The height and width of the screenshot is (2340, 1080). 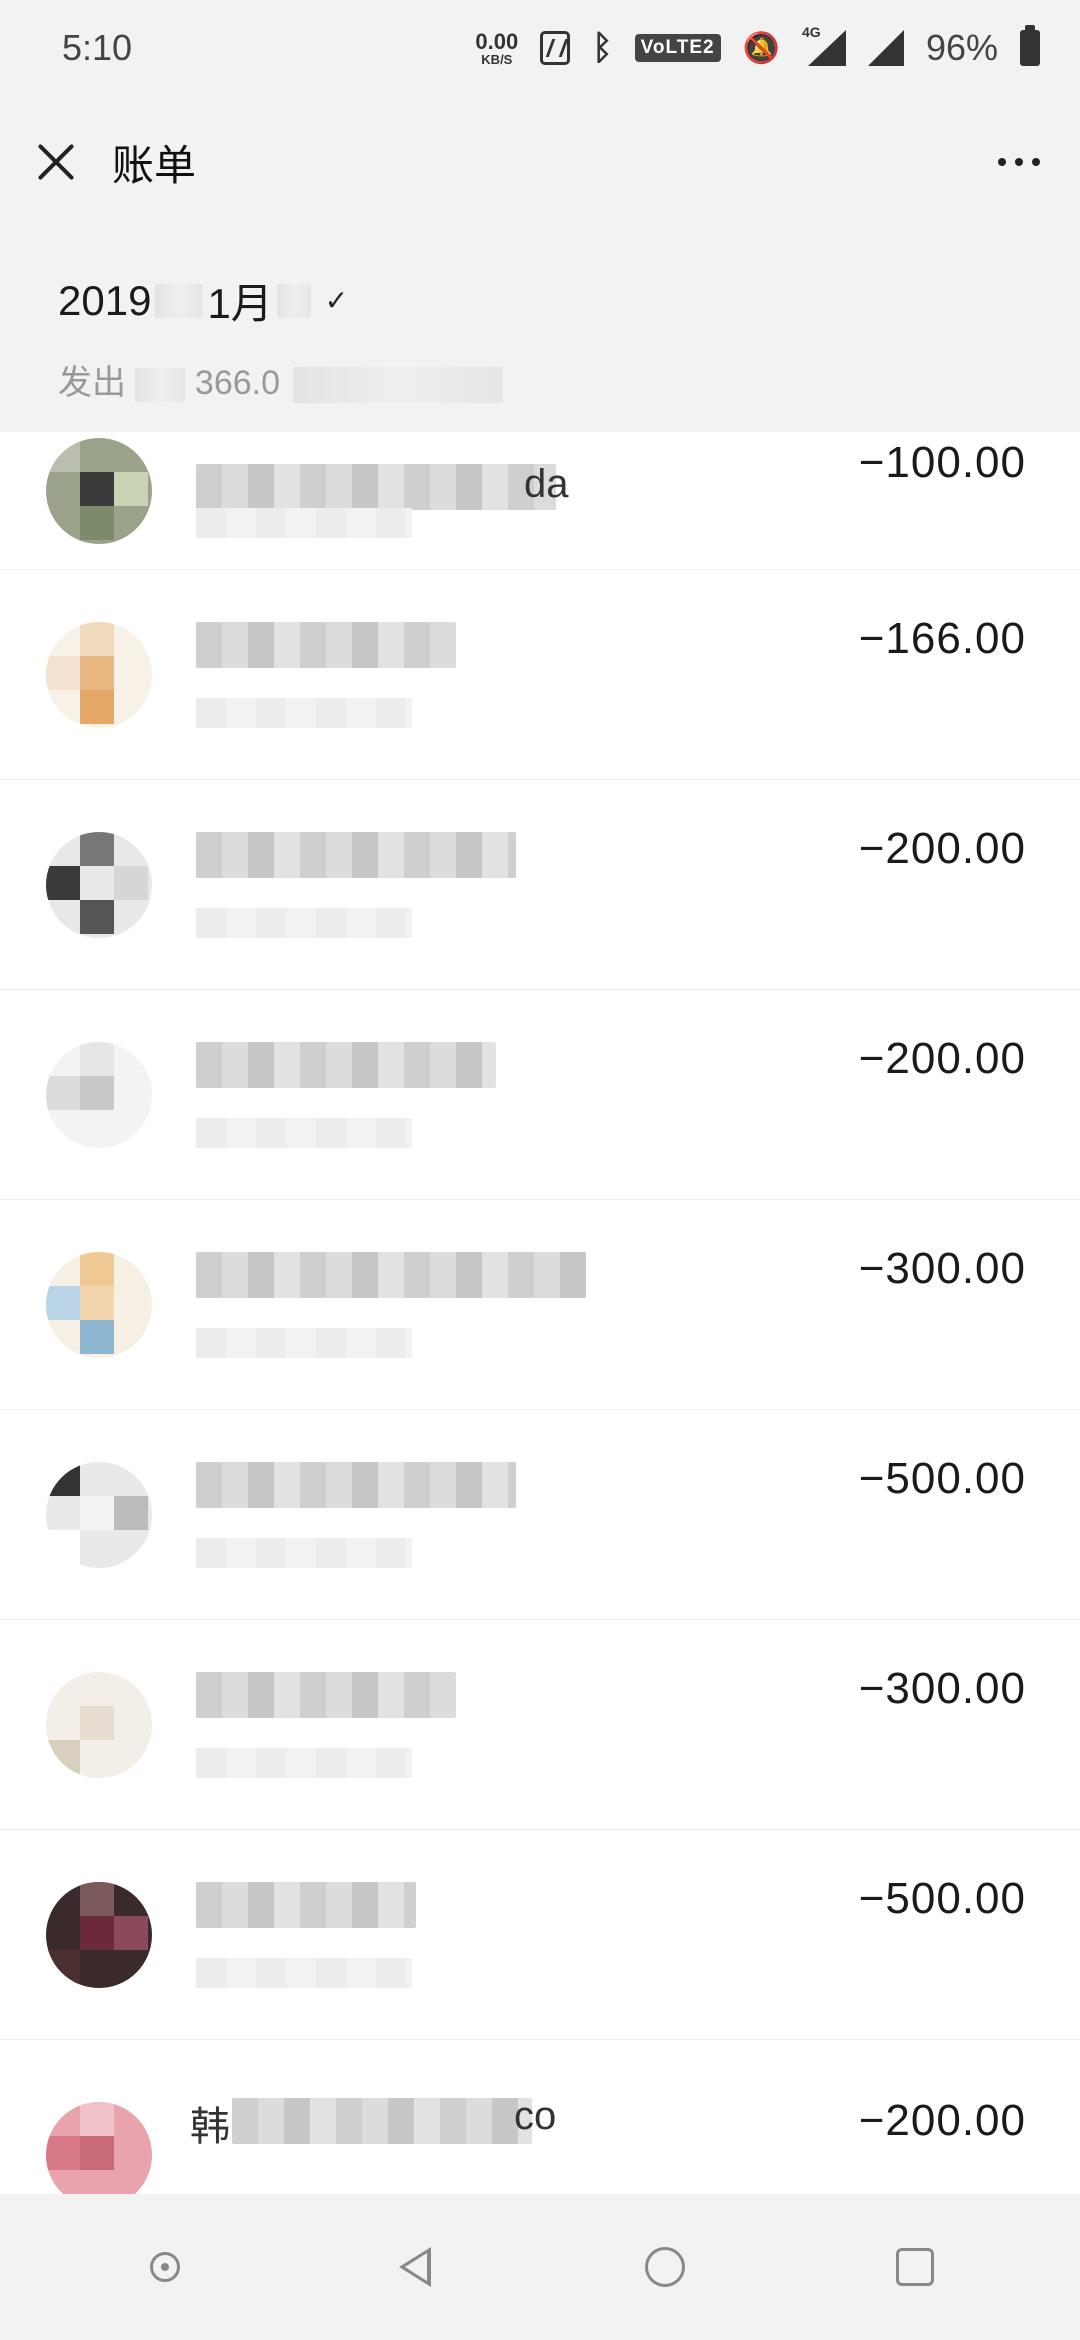 What do you see at coordinates (336, 300) in the screenshot?
I see `chevron-down-icon: ✓` at bounding box center [336, 300].